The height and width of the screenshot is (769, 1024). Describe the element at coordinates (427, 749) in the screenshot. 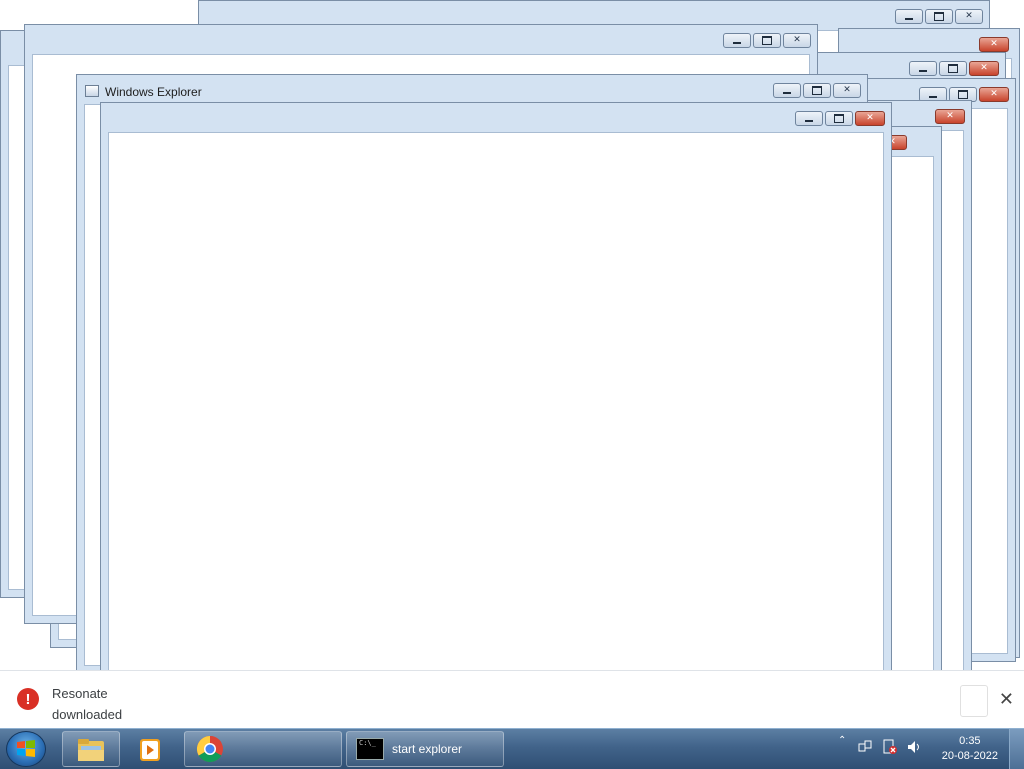

I see `taskbar-cmd-label: start explorer` at that location.